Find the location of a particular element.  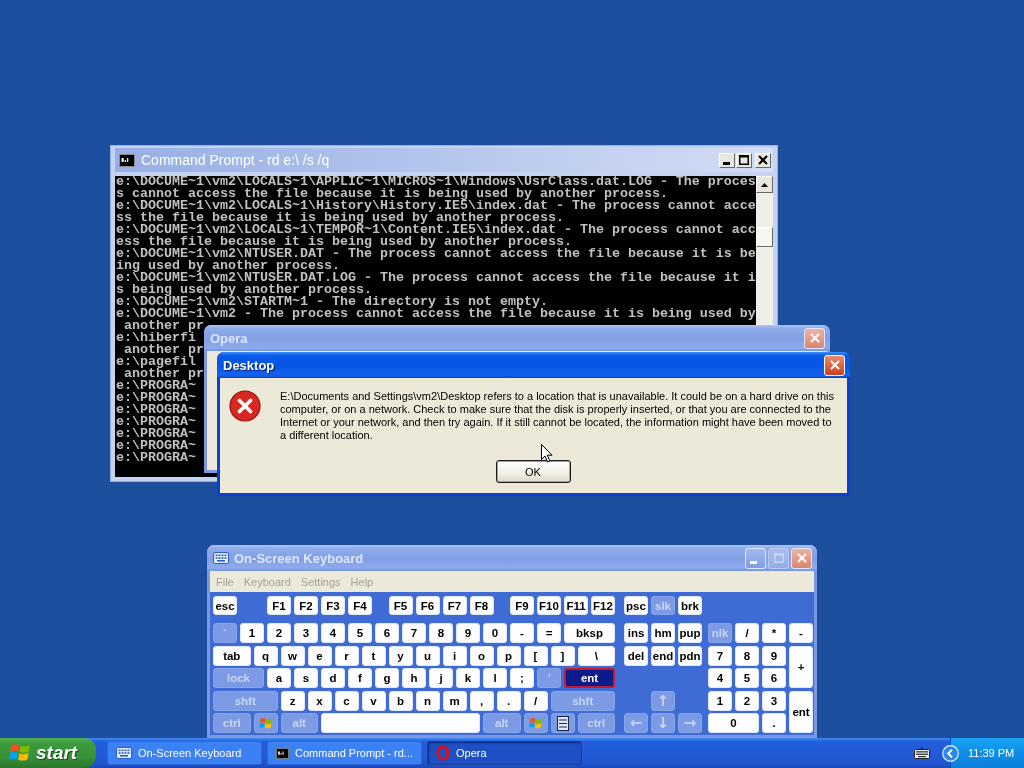

console-line: e:\DOCUME~1\vm2\LOCALS~1\History\History.IE5\index.dat - The process cannot acce is located at coordinates (436, 206).